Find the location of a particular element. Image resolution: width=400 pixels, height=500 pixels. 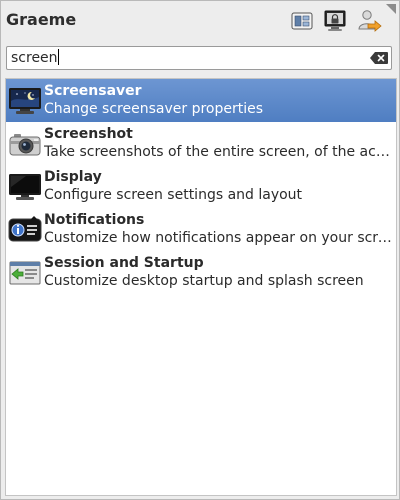

screensaver-icon is located at coordinates (25, 101).